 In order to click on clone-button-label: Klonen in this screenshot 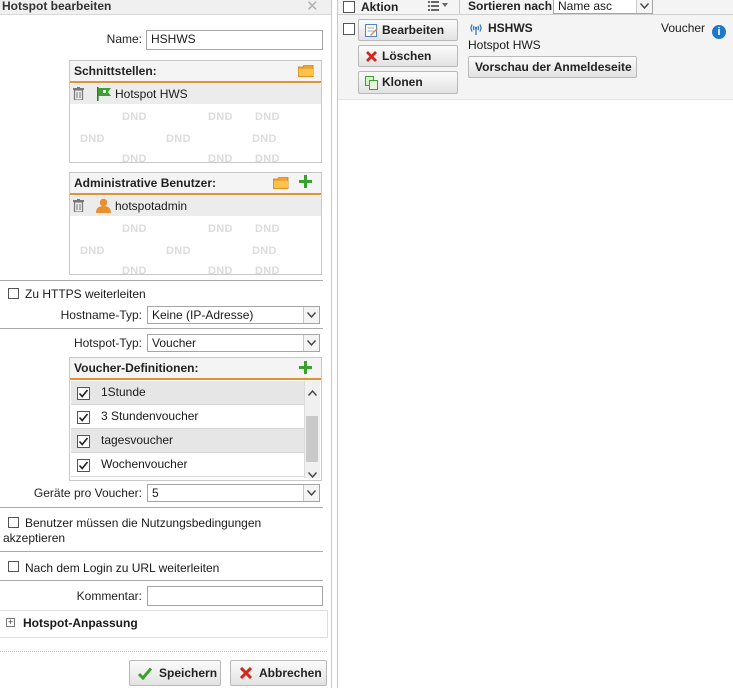, I will do `click(402, 82)`.